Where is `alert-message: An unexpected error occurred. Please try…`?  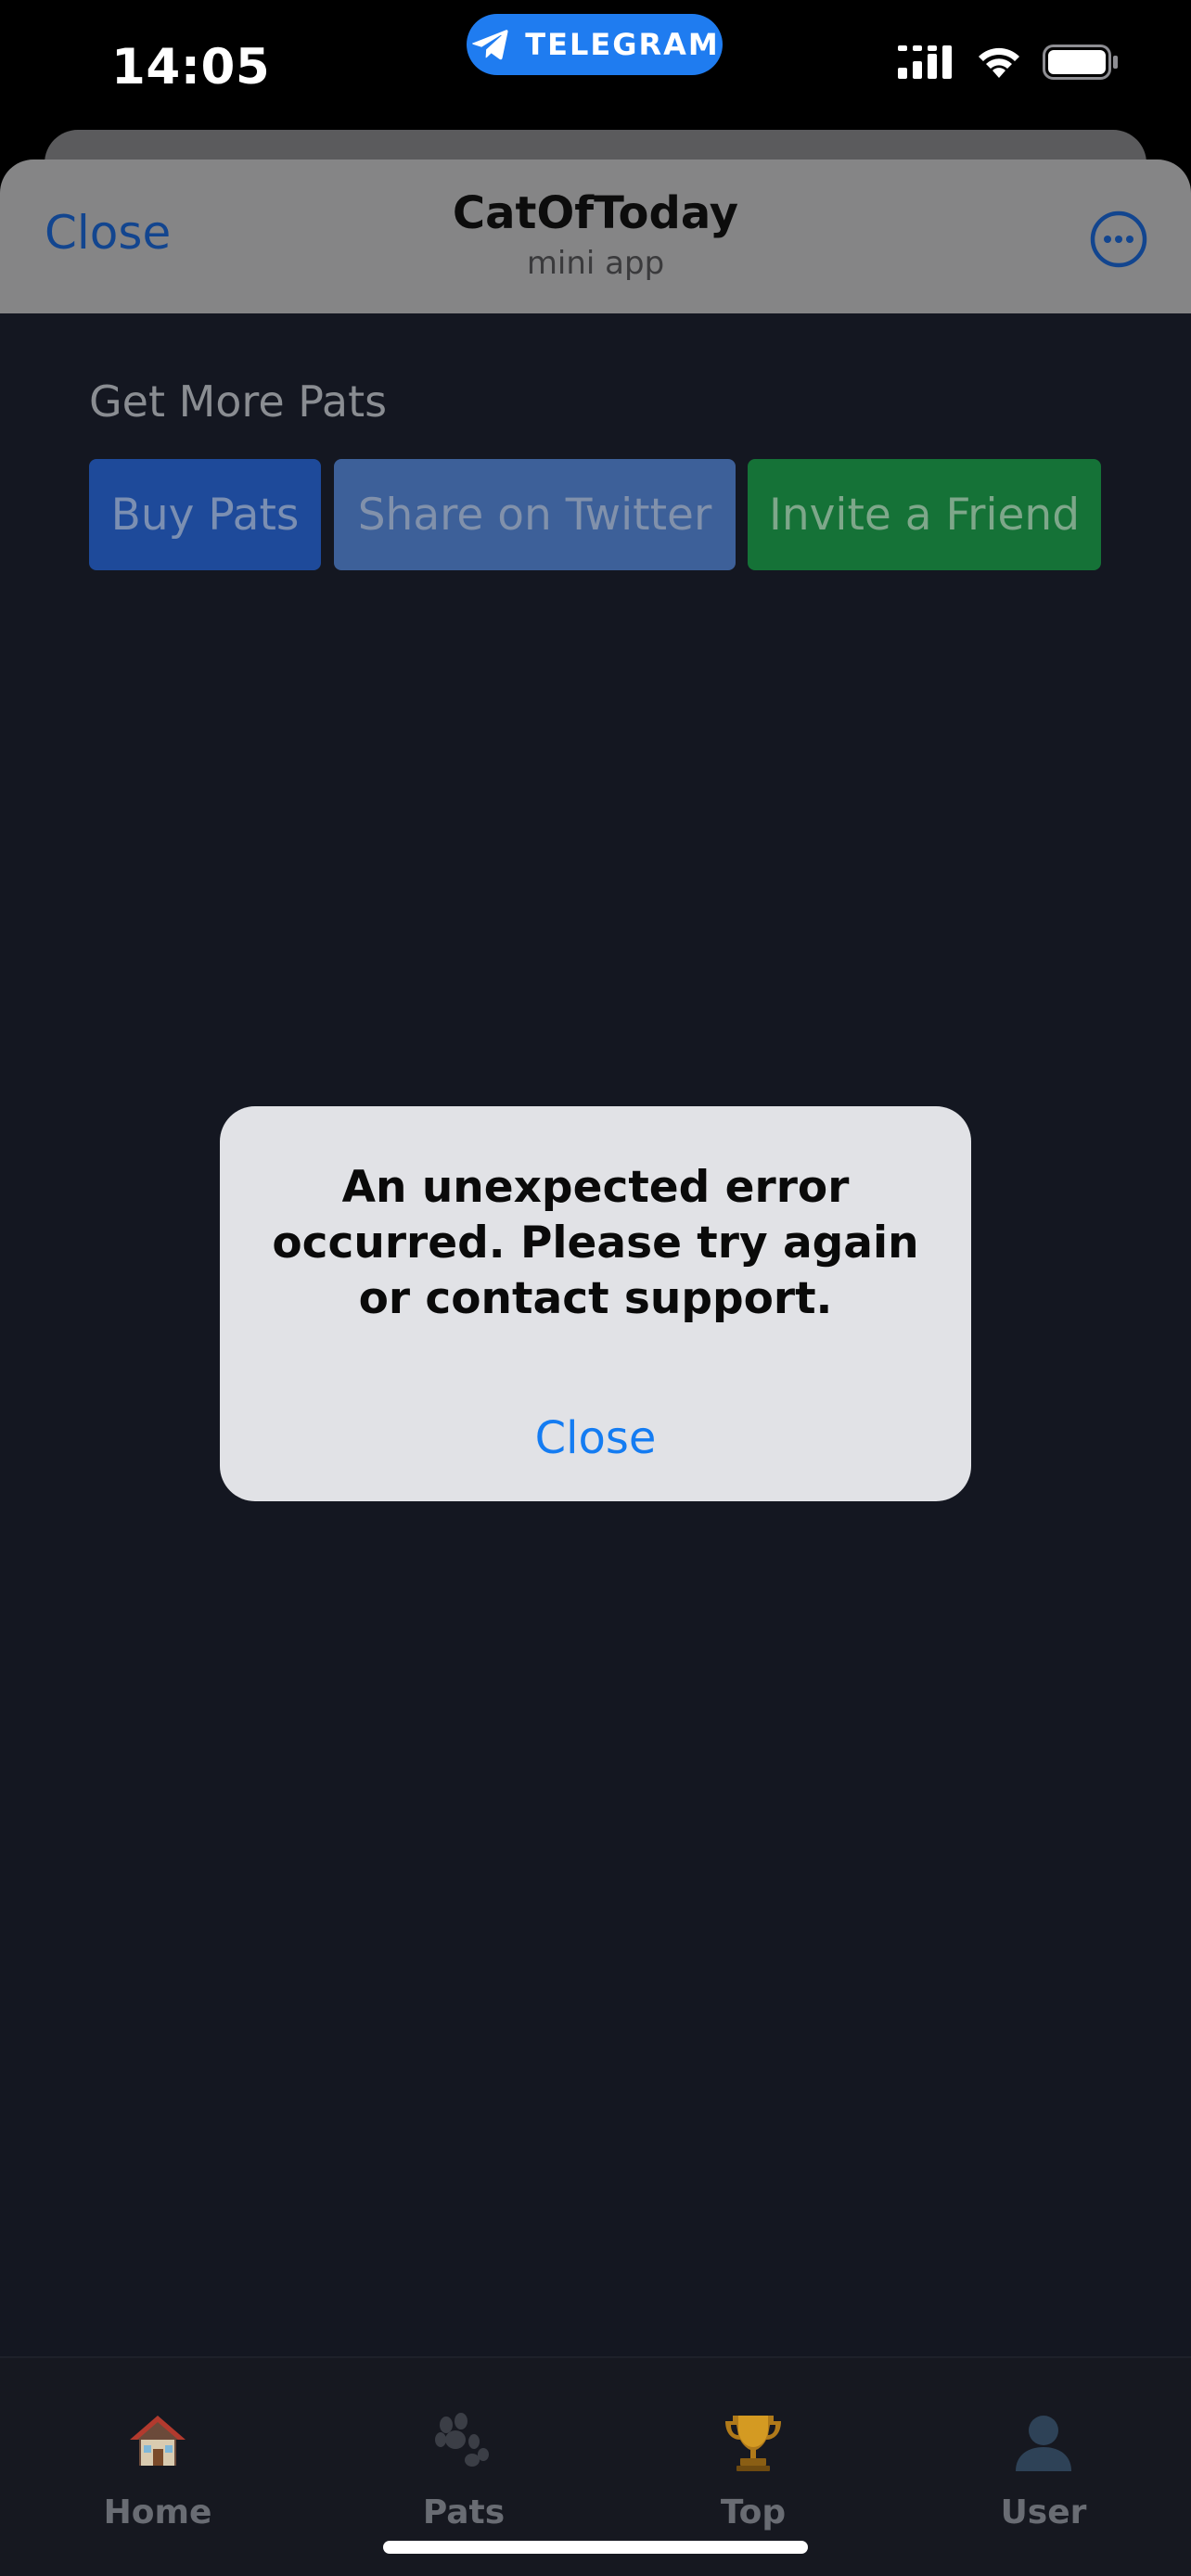 alert-message: An unexpected error occurred. Please try… is located at coordinates (595, 1243).